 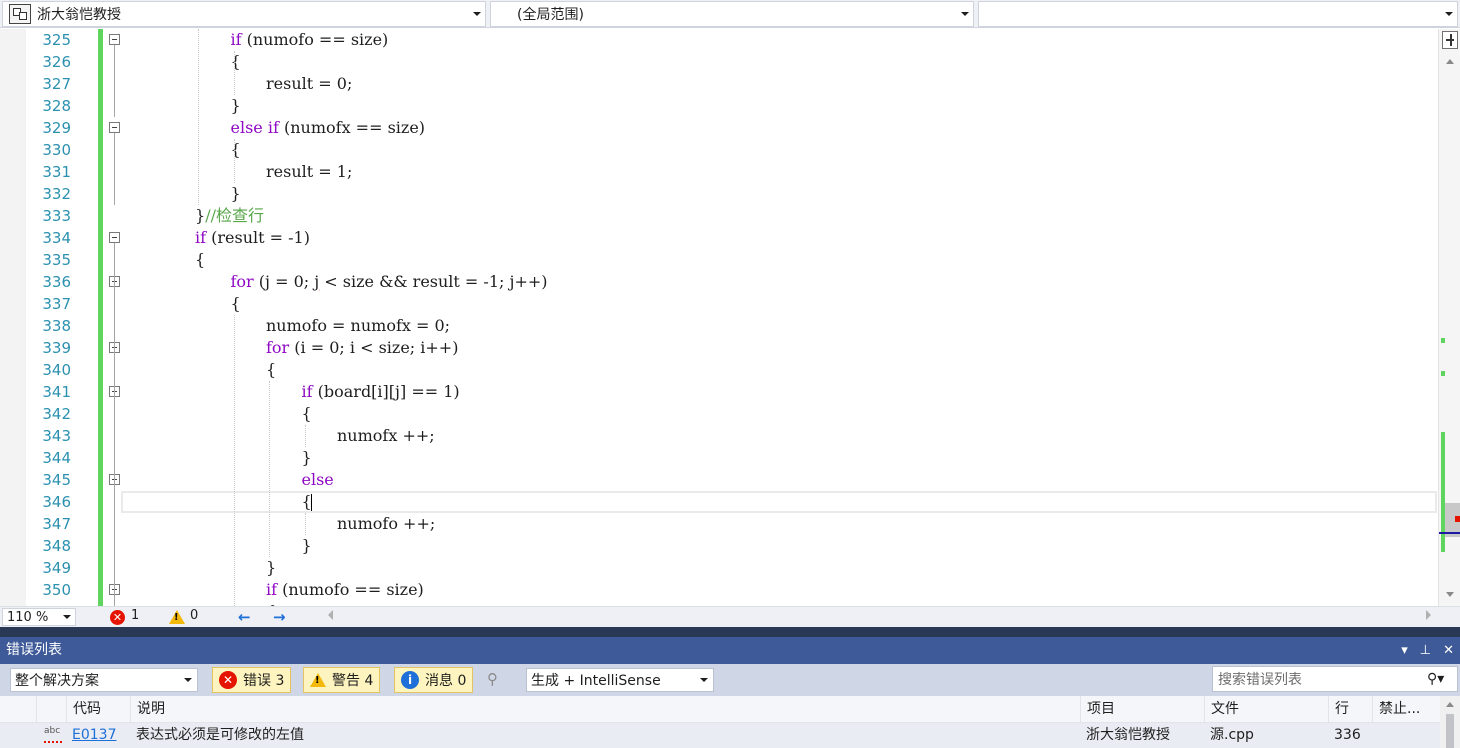 I want to click on window-menu-icon: ▾, so click(x=1404, y=650).